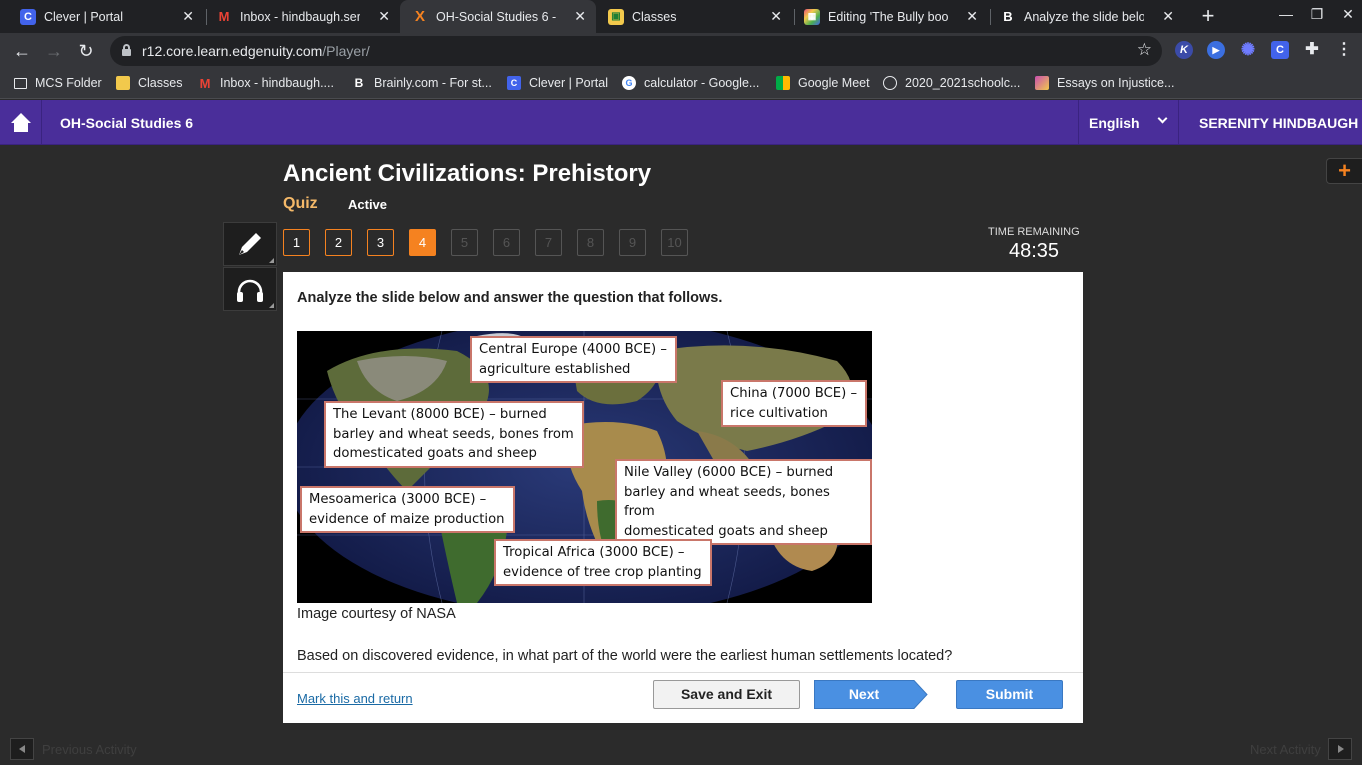 Image resolution: width=1362 pixels, height=765 pixels. I want to click on timer-label: TIME REMAINING, so click(1034, 232).